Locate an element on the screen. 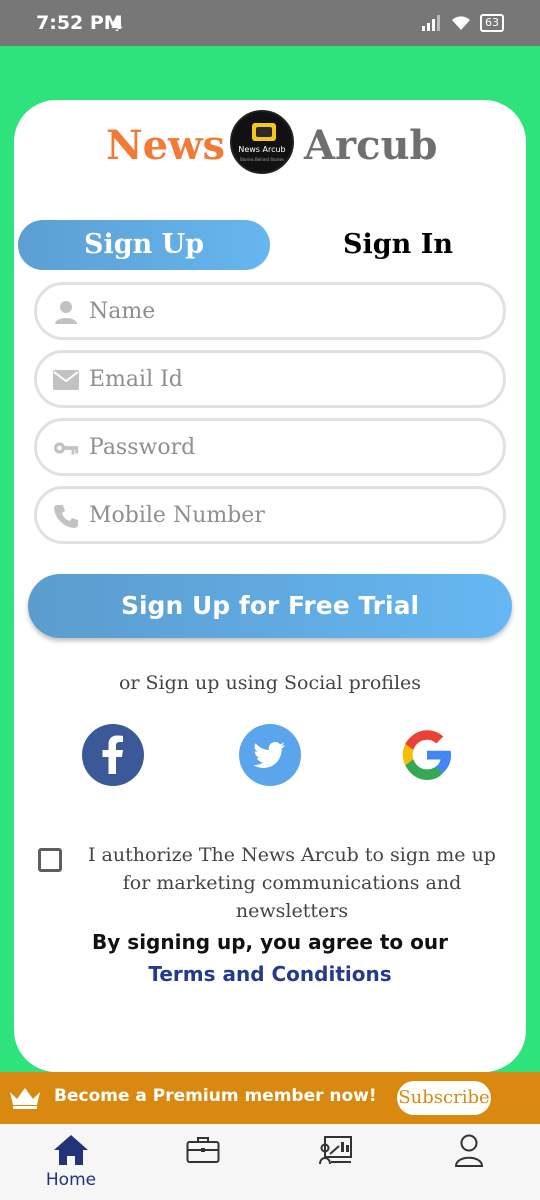 The height and width of the screenshot is (1200, 540). home-icon is located at coordinates (71, 1150).